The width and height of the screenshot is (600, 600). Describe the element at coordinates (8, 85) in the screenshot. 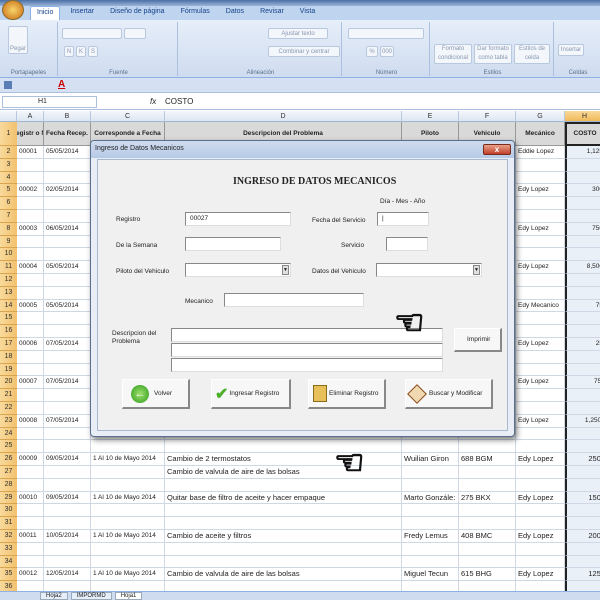

I see `save-icon` at that location.